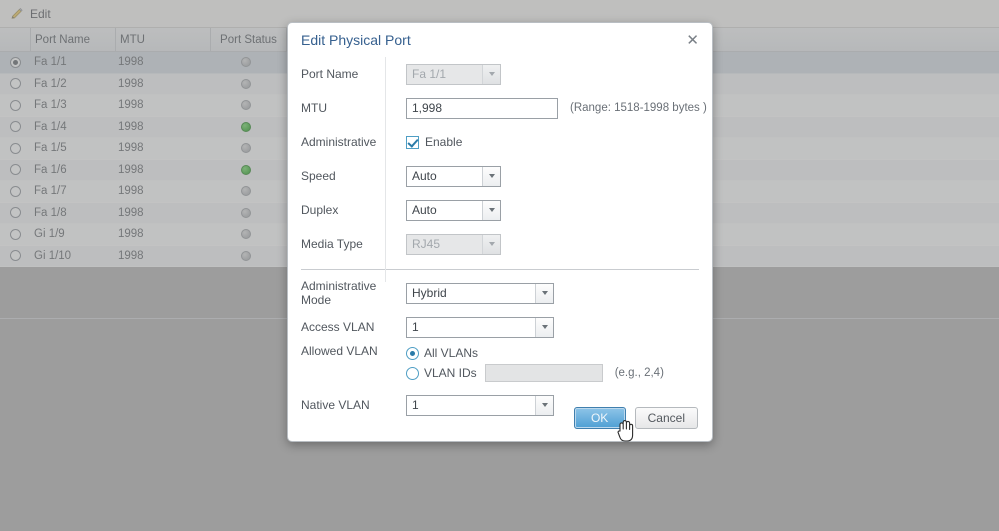 This screenshot has width=999, height=531. Describe the element at coordinates (424, 210) in the screenshot. I see `duplex-value: Auto` at that location.